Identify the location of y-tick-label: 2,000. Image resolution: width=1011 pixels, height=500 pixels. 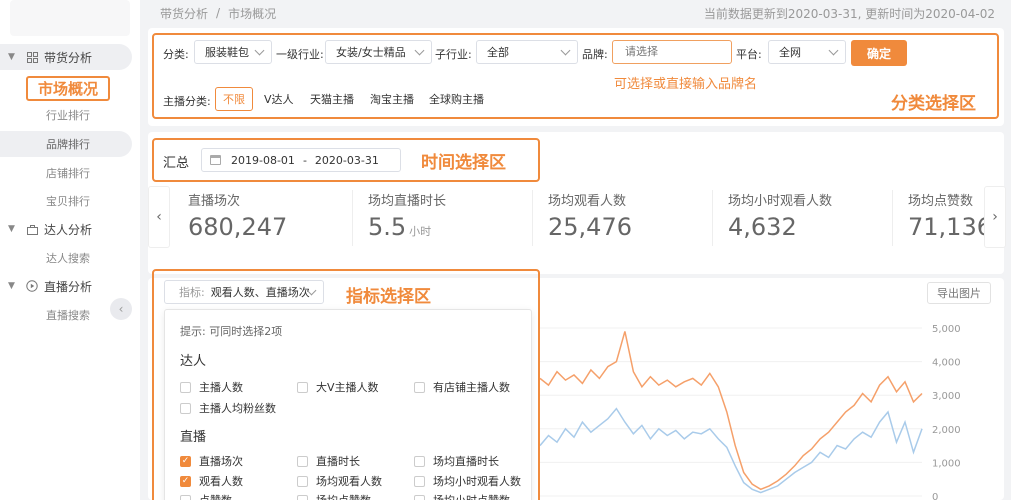
(946, 430).